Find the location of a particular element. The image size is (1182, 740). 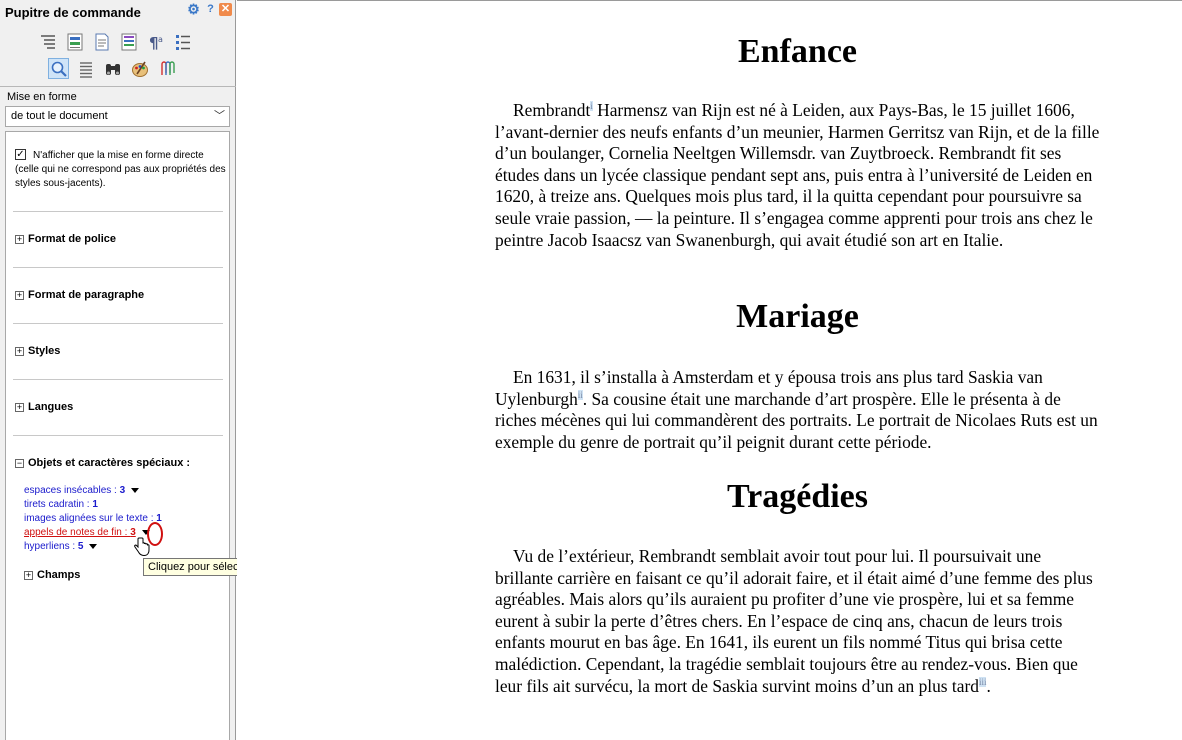

outline-icon is located at coordinates (47, 41).